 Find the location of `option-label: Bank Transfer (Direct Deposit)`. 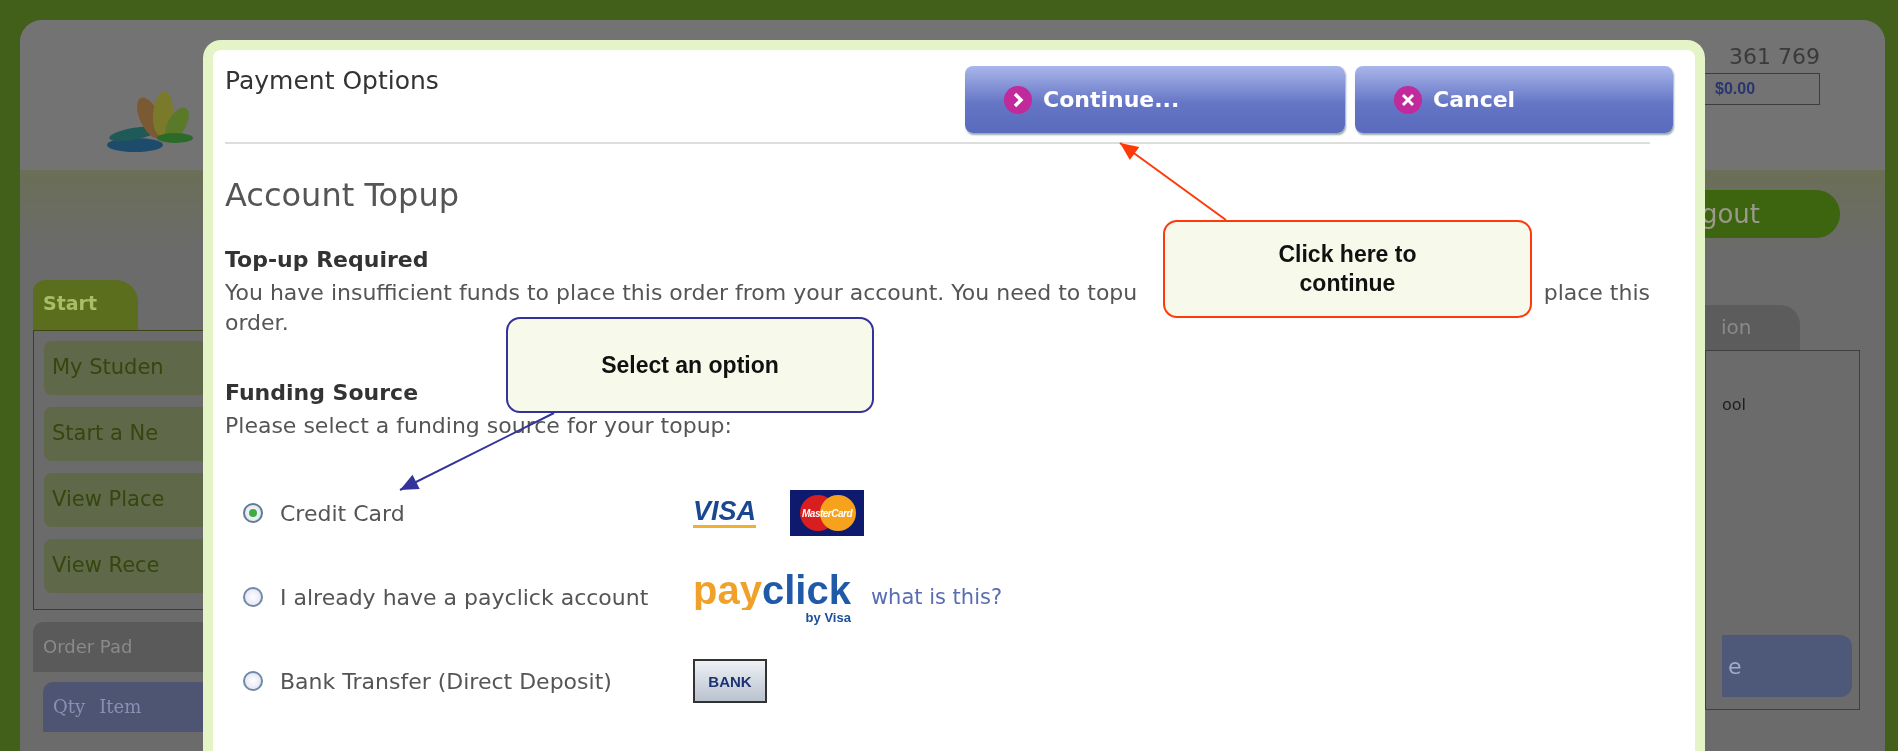

option-label: Bank Transfer (Direct Deposit) is located at coordinates (446, 681).